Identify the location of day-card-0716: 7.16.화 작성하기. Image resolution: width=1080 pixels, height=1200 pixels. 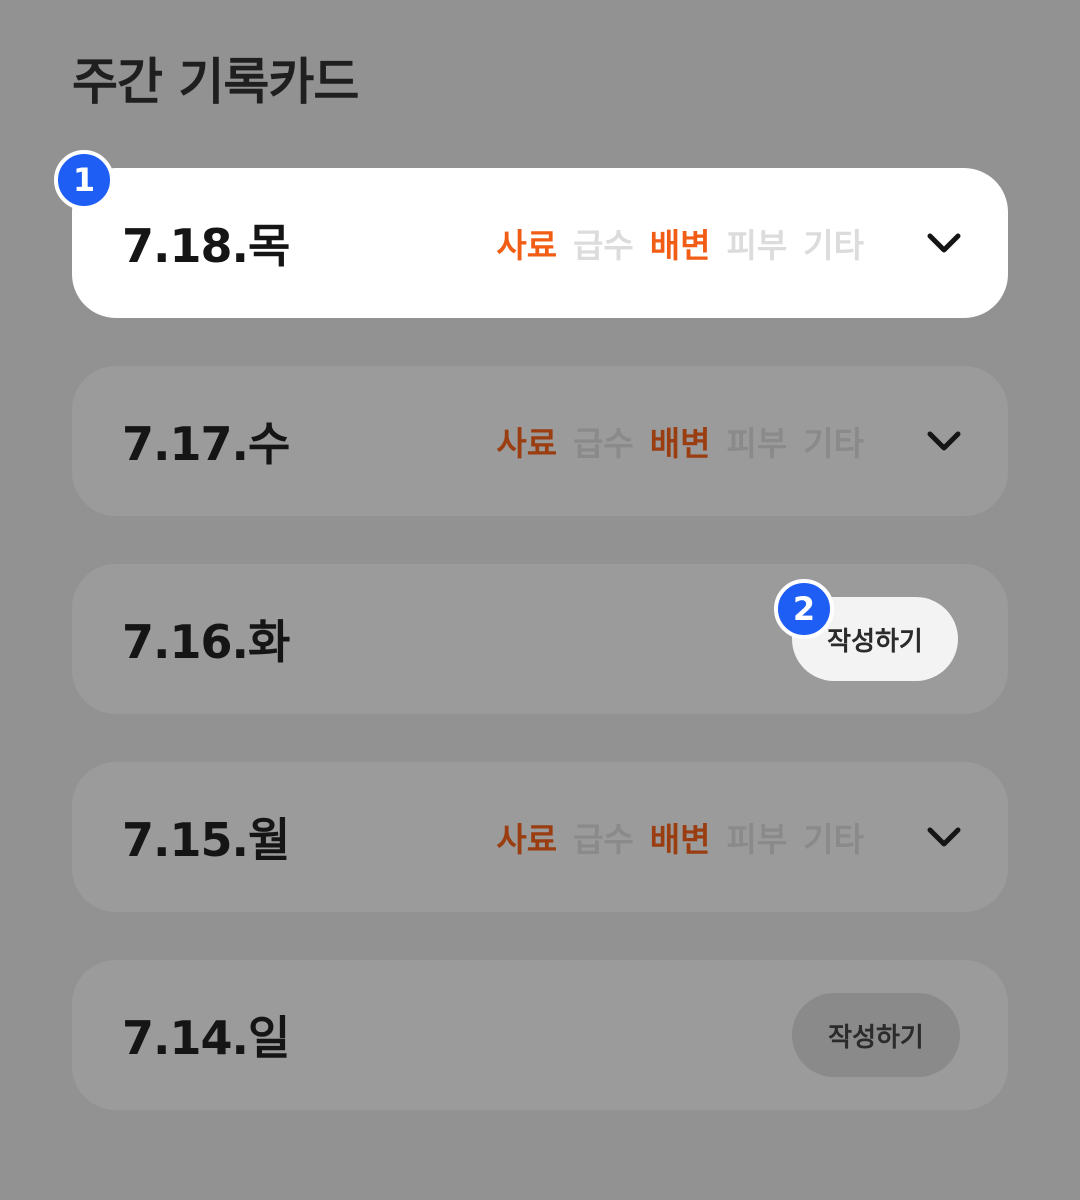
(540, 639).